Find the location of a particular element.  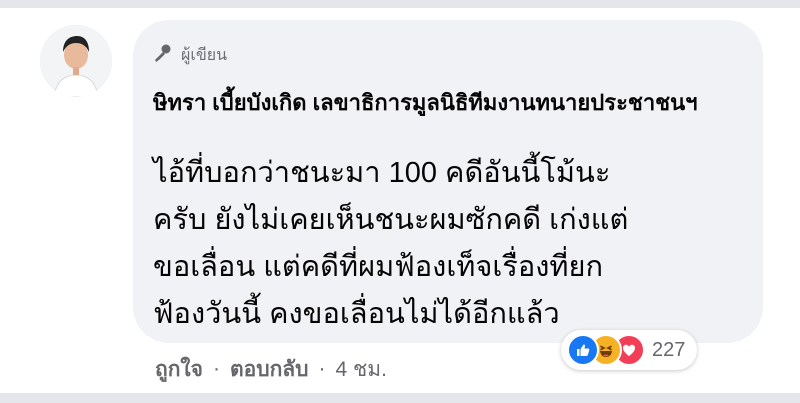

avatar is located at coordinates (76, 61).